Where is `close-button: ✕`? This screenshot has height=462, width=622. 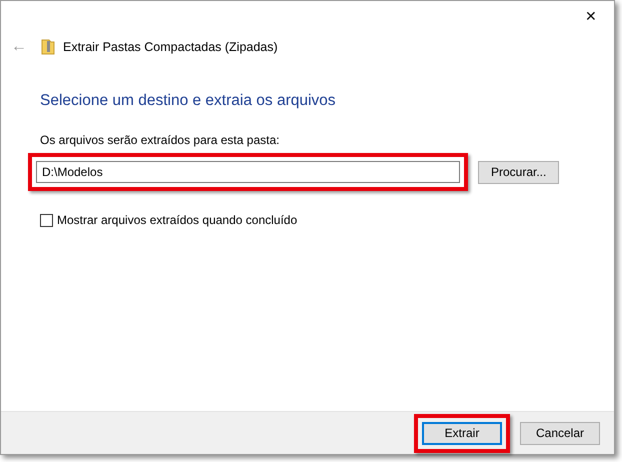 close-button: ✕ is located at coordinates (591, 16).